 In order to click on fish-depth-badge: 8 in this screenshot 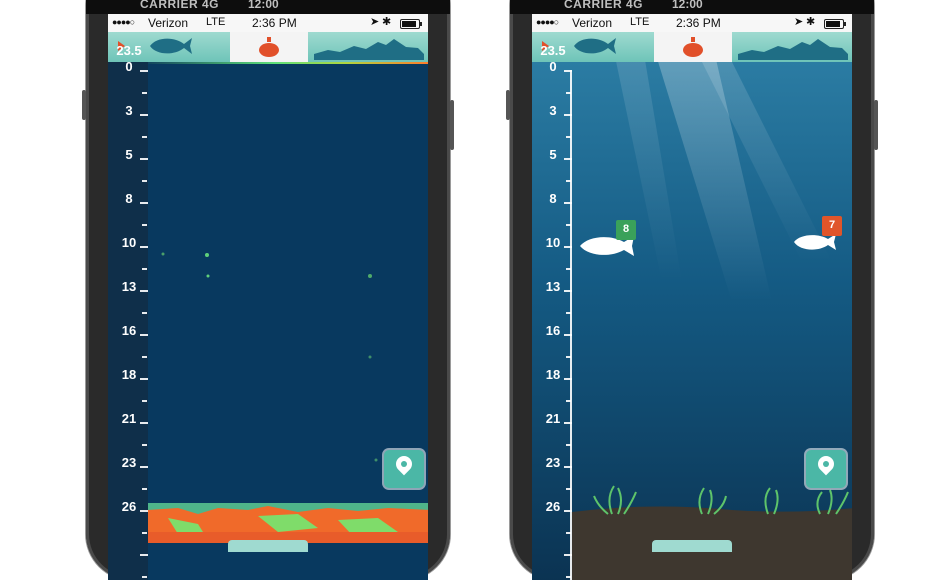, I will do `click(626, 230)`.